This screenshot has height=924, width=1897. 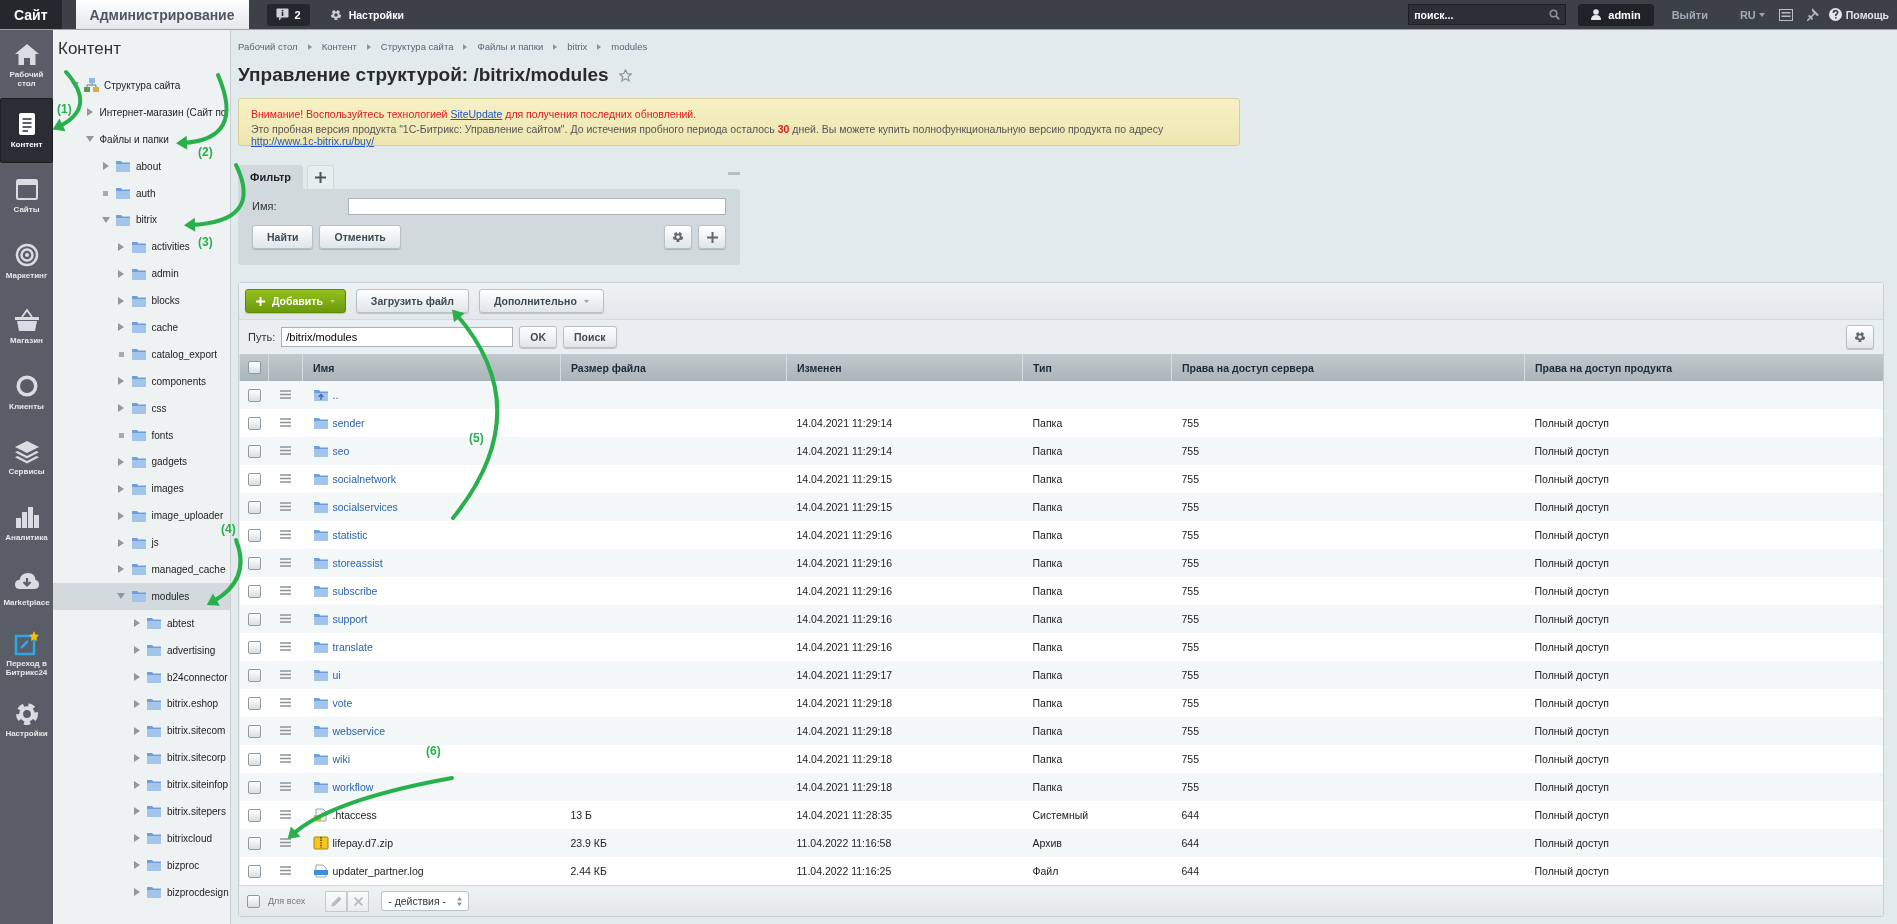 I want to click on add-filter-button, so click(x=712, y=237).